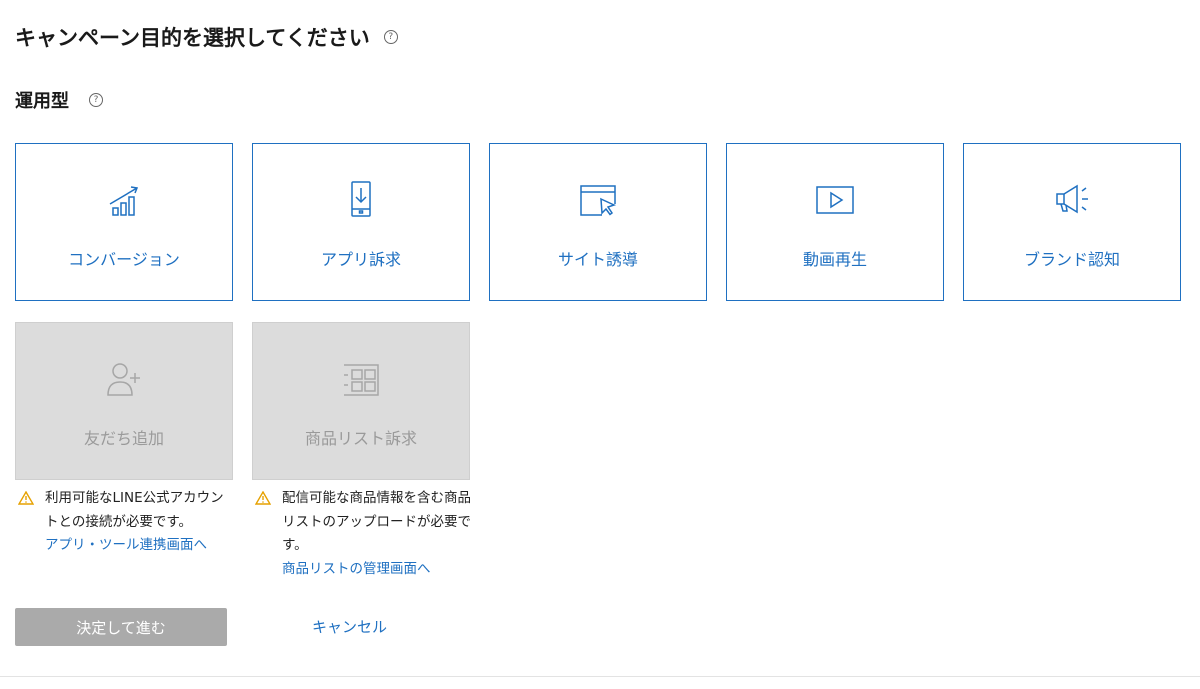 This screenshot has height=689, width=1200. Describe the element at coordinates (356, 569) in the screenshot. I see `product-list-link: 商品リストの管理画面へ` at that location.